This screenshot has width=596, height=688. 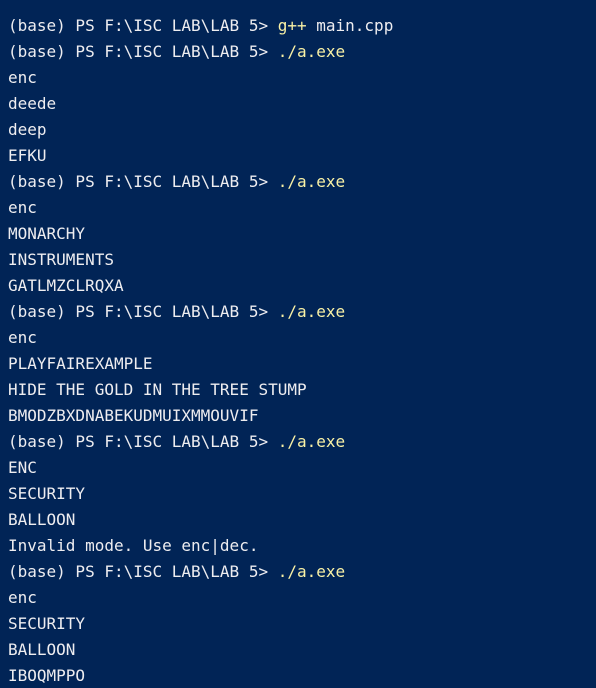 What do you see at coordinates (22, 467) in the screenshot?
I see `output-line: ENC` at bounding box center [22, 467].